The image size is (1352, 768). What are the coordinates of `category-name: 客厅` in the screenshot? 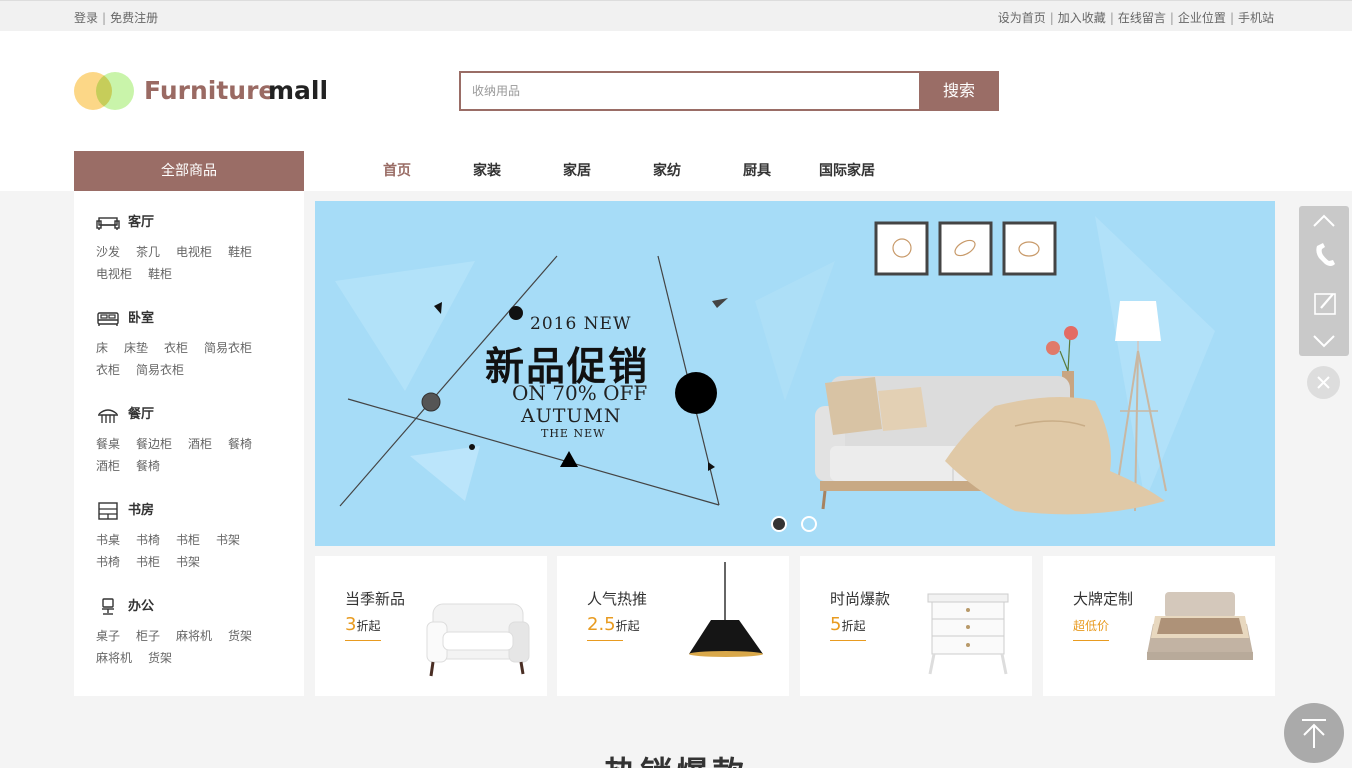 It's located at (141, 222).